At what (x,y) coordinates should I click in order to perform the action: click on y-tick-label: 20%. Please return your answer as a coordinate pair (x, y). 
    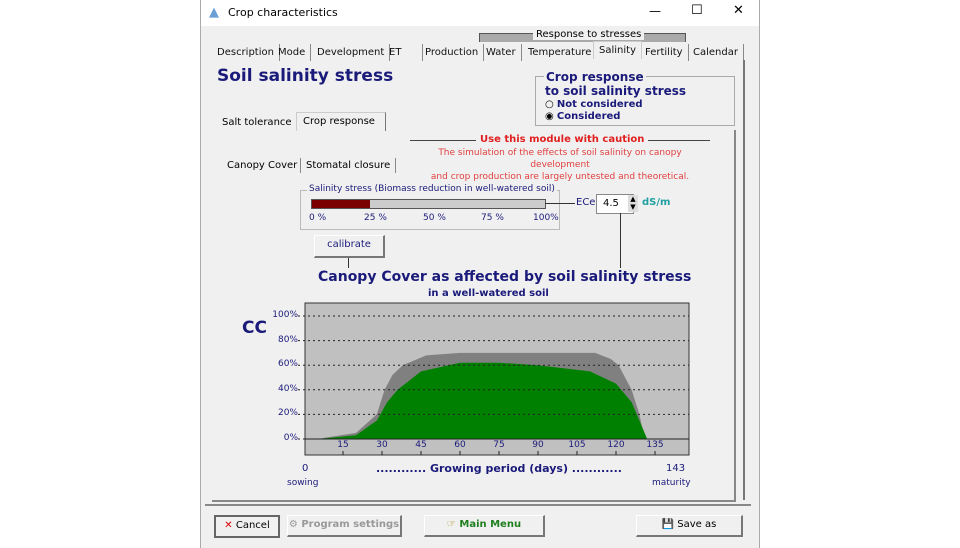
    Looking at the image, I should click on (287, 413).